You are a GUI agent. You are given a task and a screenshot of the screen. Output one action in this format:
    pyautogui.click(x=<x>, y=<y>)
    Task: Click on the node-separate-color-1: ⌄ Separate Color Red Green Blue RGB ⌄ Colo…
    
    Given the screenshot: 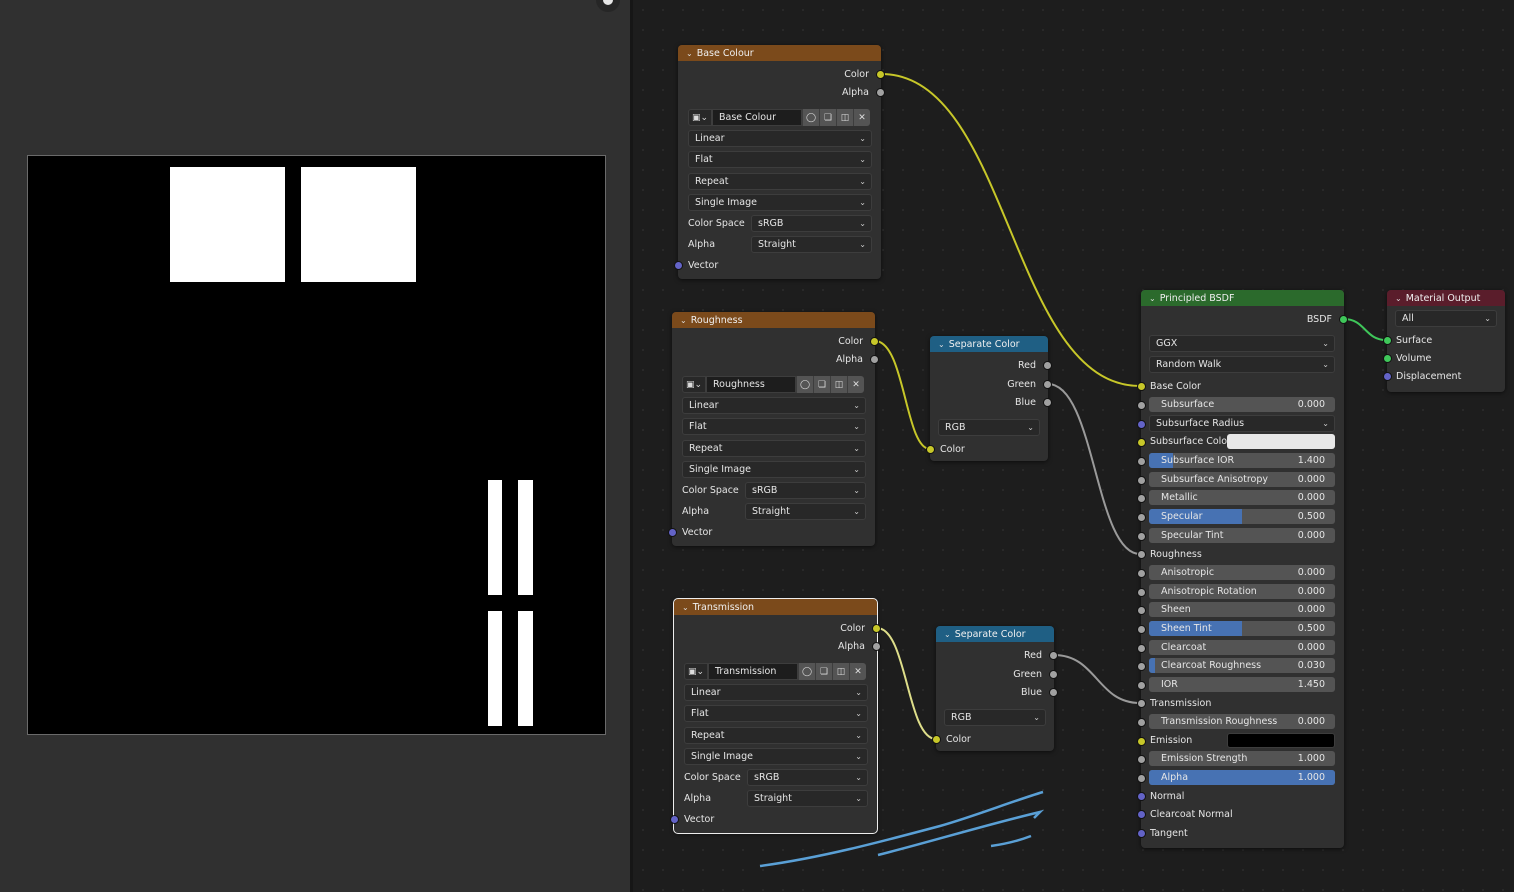 What is the action you would take?
    pyautogui.click(x=989, y=398)
    